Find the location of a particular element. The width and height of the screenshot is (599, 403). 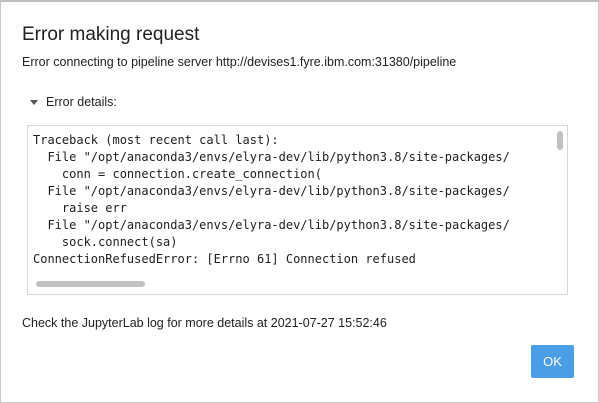

vertical-scrollbar is located at coordinates (560, 201).